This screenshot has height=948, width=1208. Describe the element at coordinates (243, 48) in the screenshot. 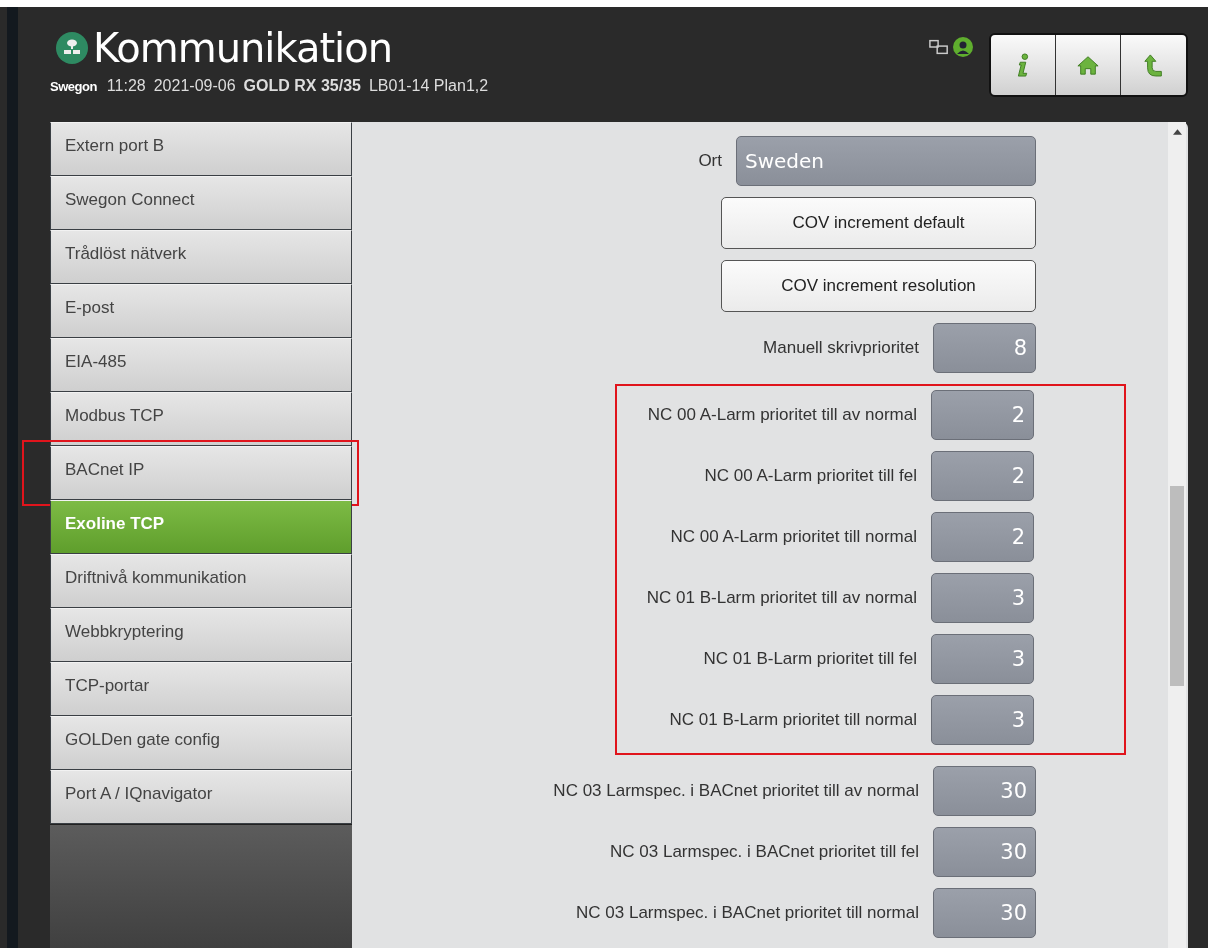

I see `page-title: Kommunikation` at that location.